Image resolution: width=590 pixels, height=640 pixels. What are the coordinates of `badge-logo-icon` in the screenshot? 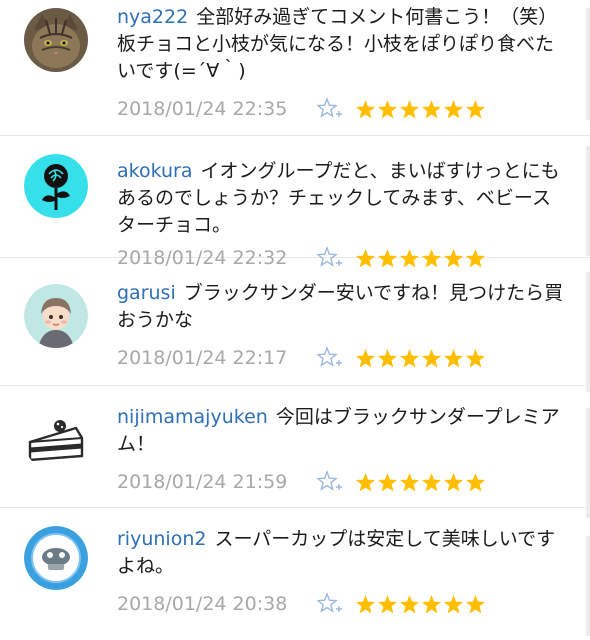 It's located at (56, 558).